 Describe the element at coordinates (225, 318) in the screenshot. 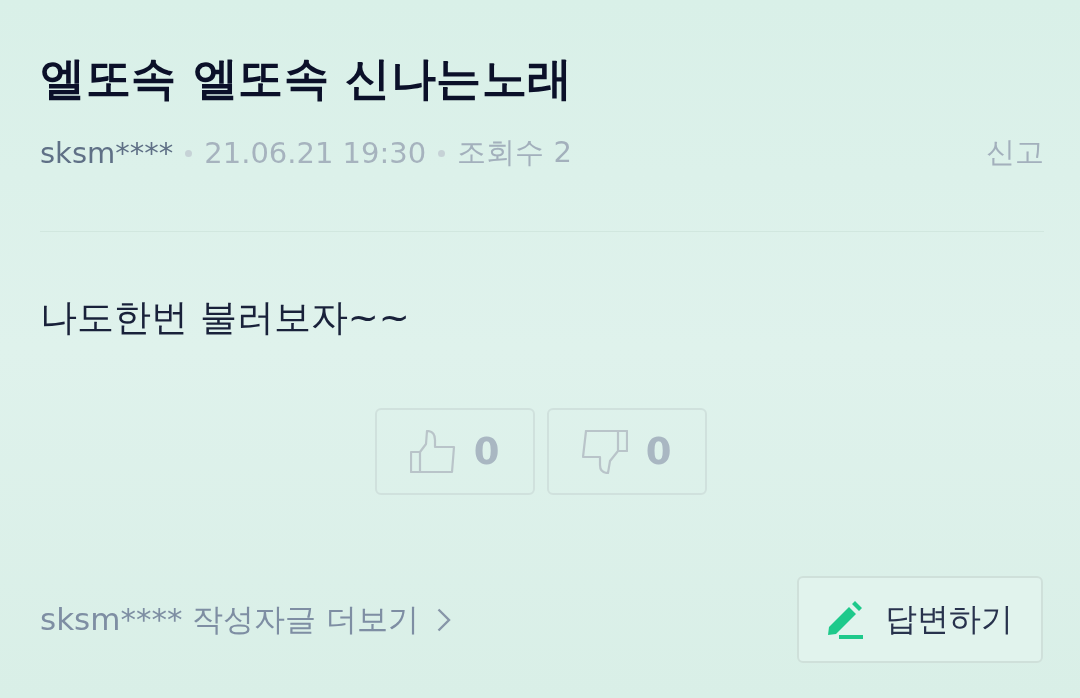

I see `question-body: 나도한번 불러보자~~` at that location.